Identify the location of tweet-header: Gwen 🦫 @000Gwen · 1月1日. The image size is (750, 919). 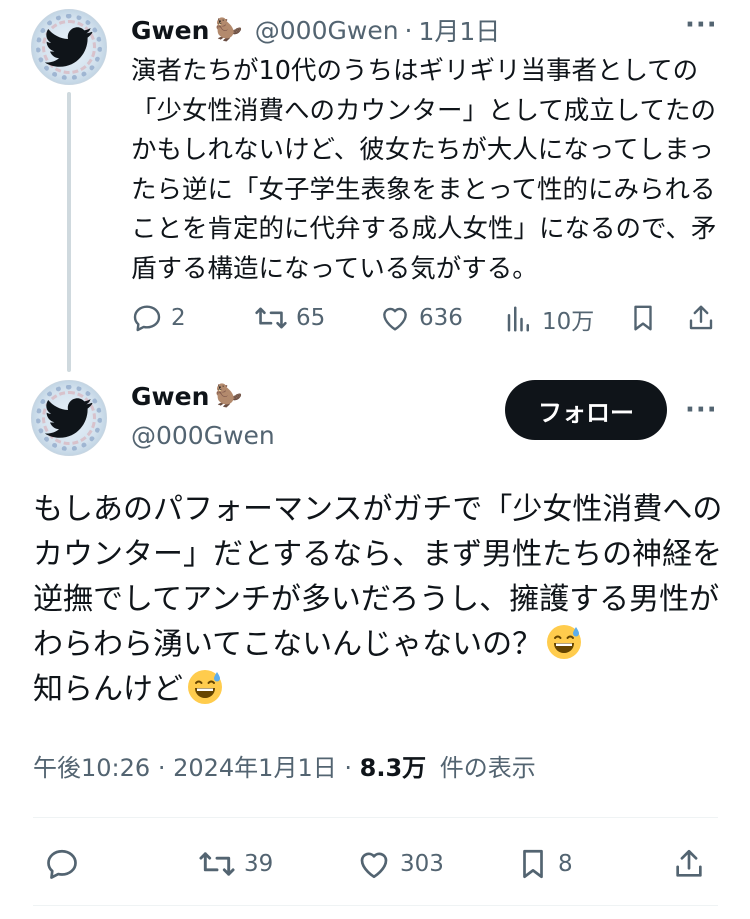
(315, 30).